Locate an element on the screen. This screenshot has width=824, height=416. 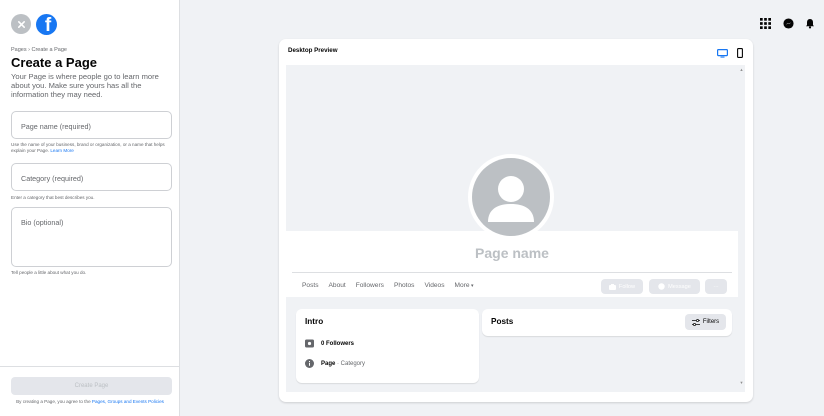
followers-row: 0 Followers is located at coordinates (329, 343).